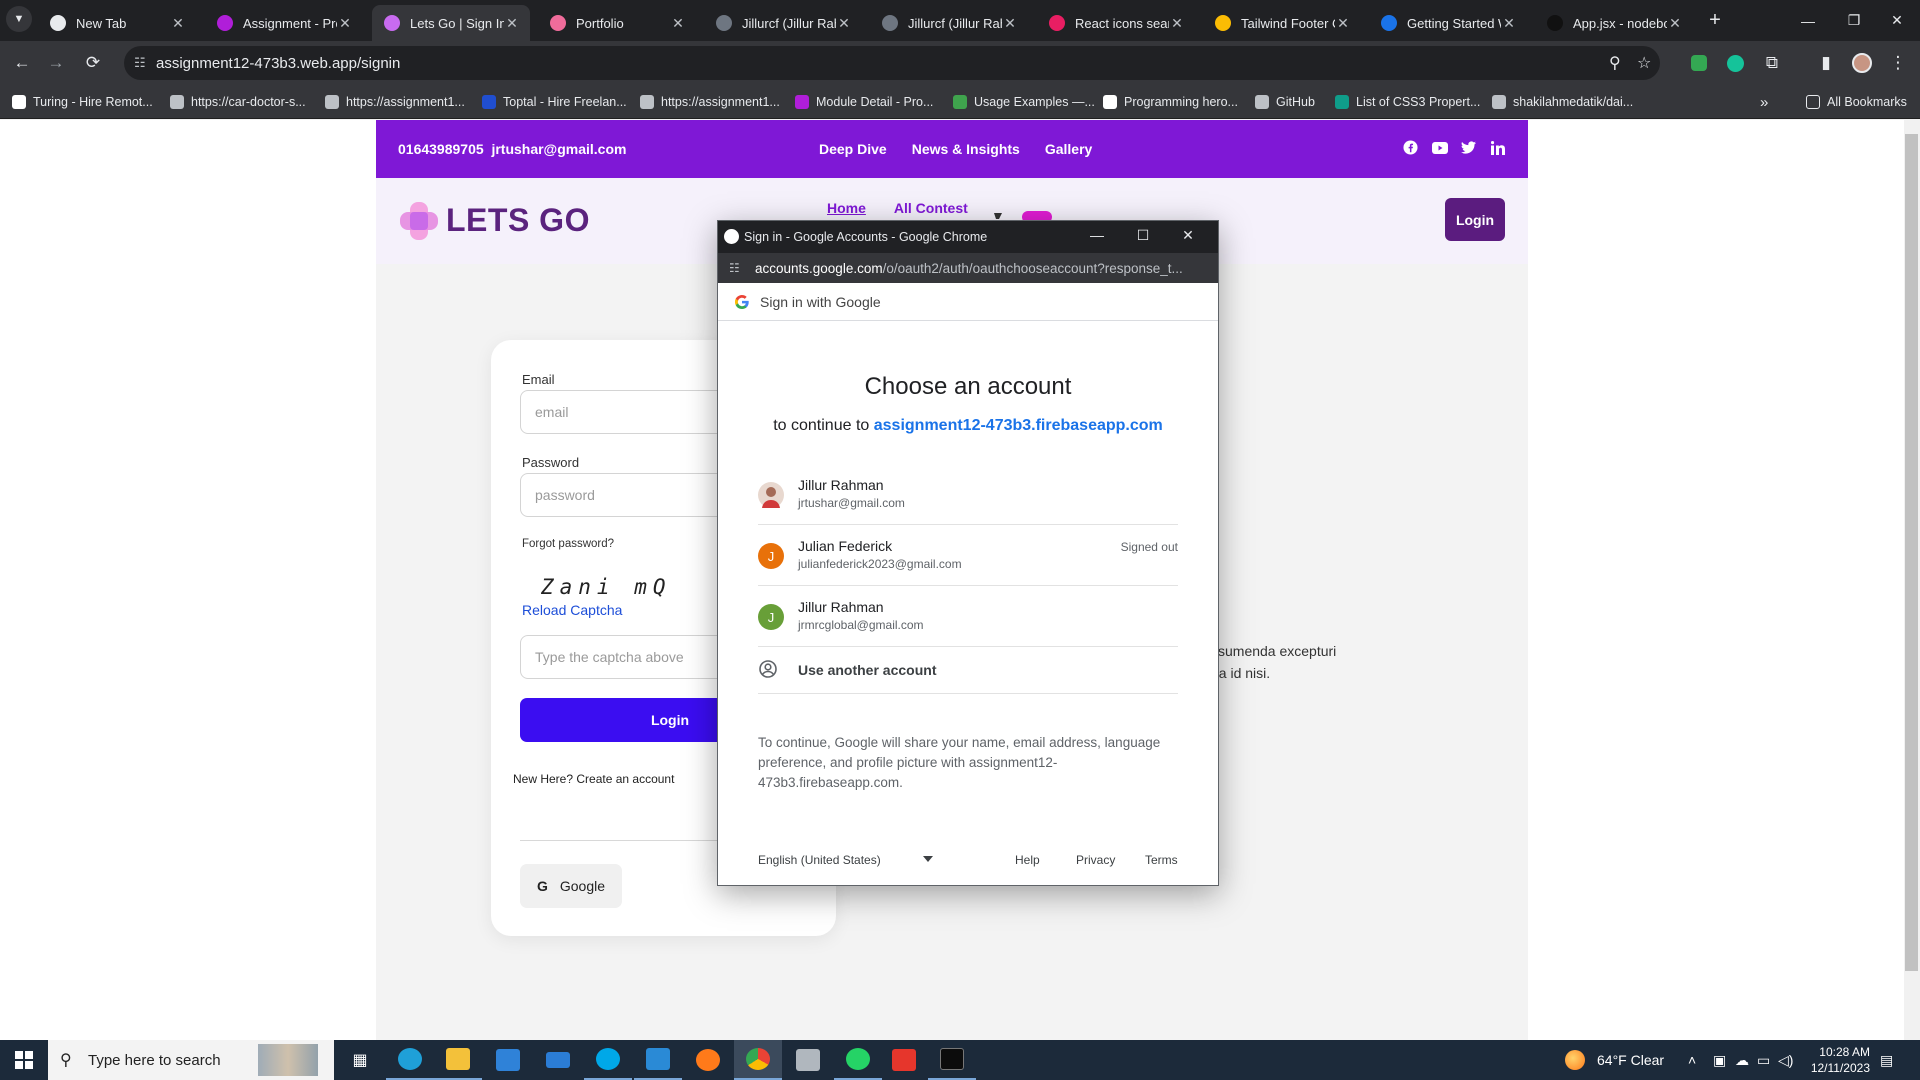 Image resolution: width=1920 pixels, height=1080 pixels. I want to click on skype-app, so click(608, 1060).